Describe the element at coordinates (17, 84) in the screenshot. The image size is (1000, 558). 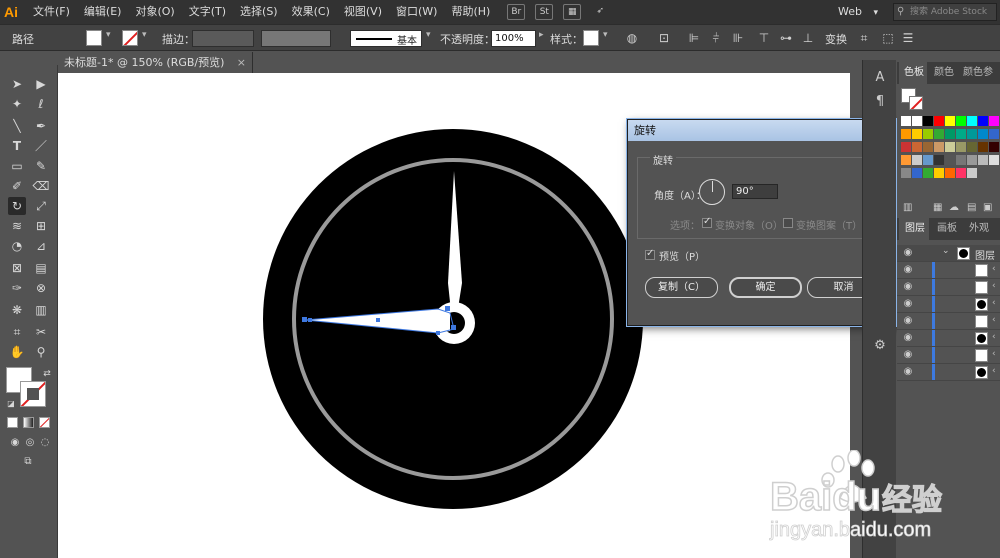
I see `selection-tool-icon: ➤` at that location.